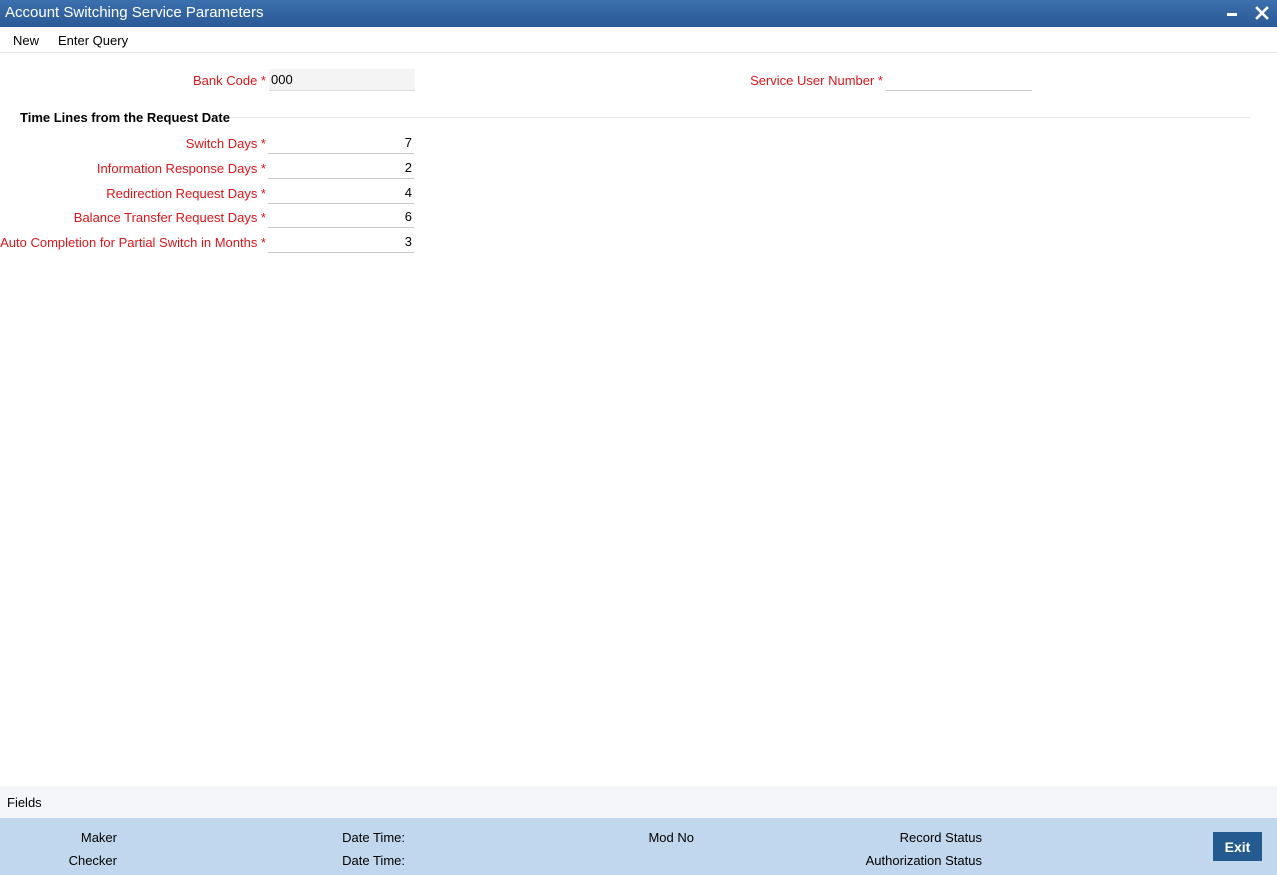 Image resolution: width=1277 pixels, height=875 pixels. Describe the element at coordinates (341, 242) in the screenshot. I see `auto-completion-months-field` at that location.